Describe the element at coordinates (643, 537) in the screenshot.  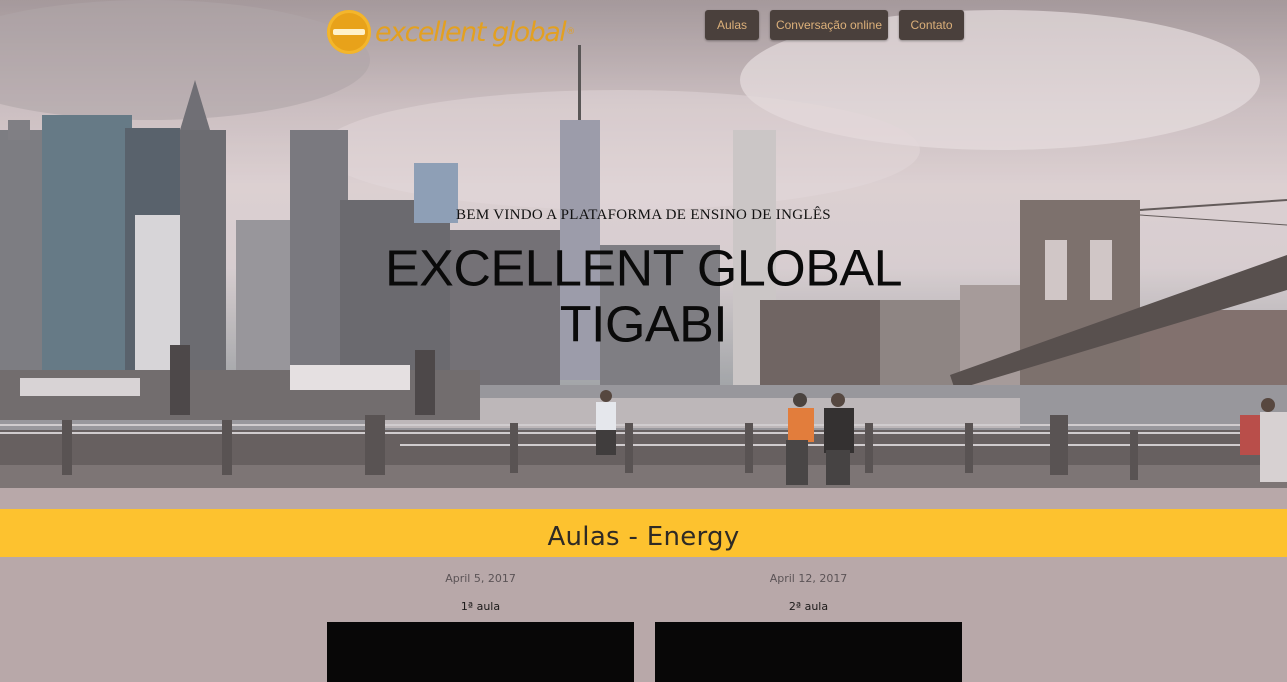
I see `section-title: Aulas - Energy` at that location.